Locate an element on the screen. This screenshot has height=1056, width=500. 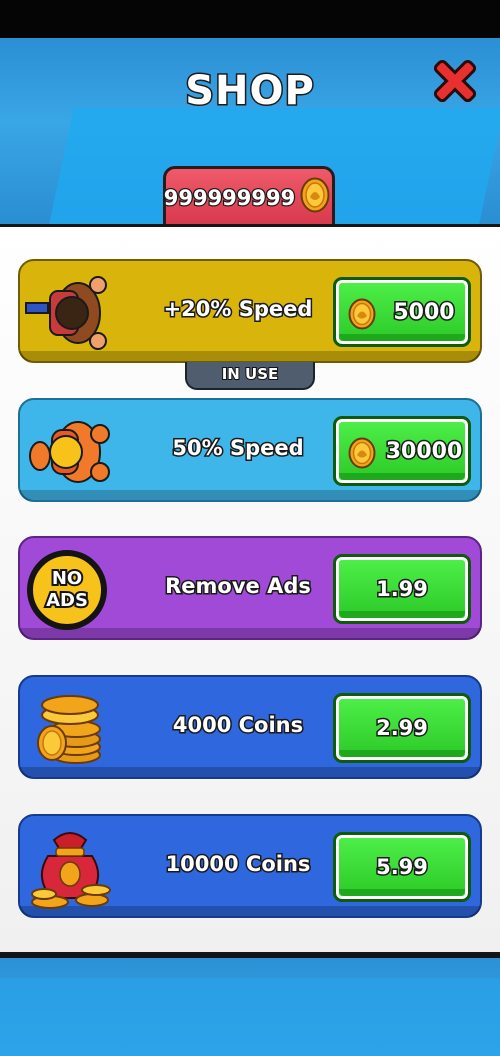
shop-item-speed-20: +20% Speed 5000 is located at coordinates (250, 311).